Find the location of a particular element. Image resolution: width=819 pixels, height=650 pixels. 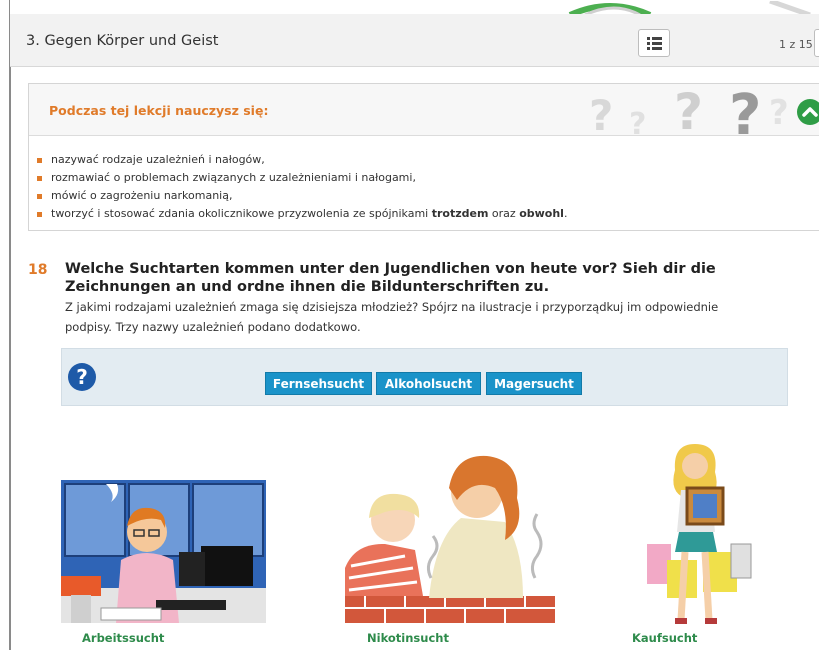

office-worker-illustration is located at coordinates (163, 551).